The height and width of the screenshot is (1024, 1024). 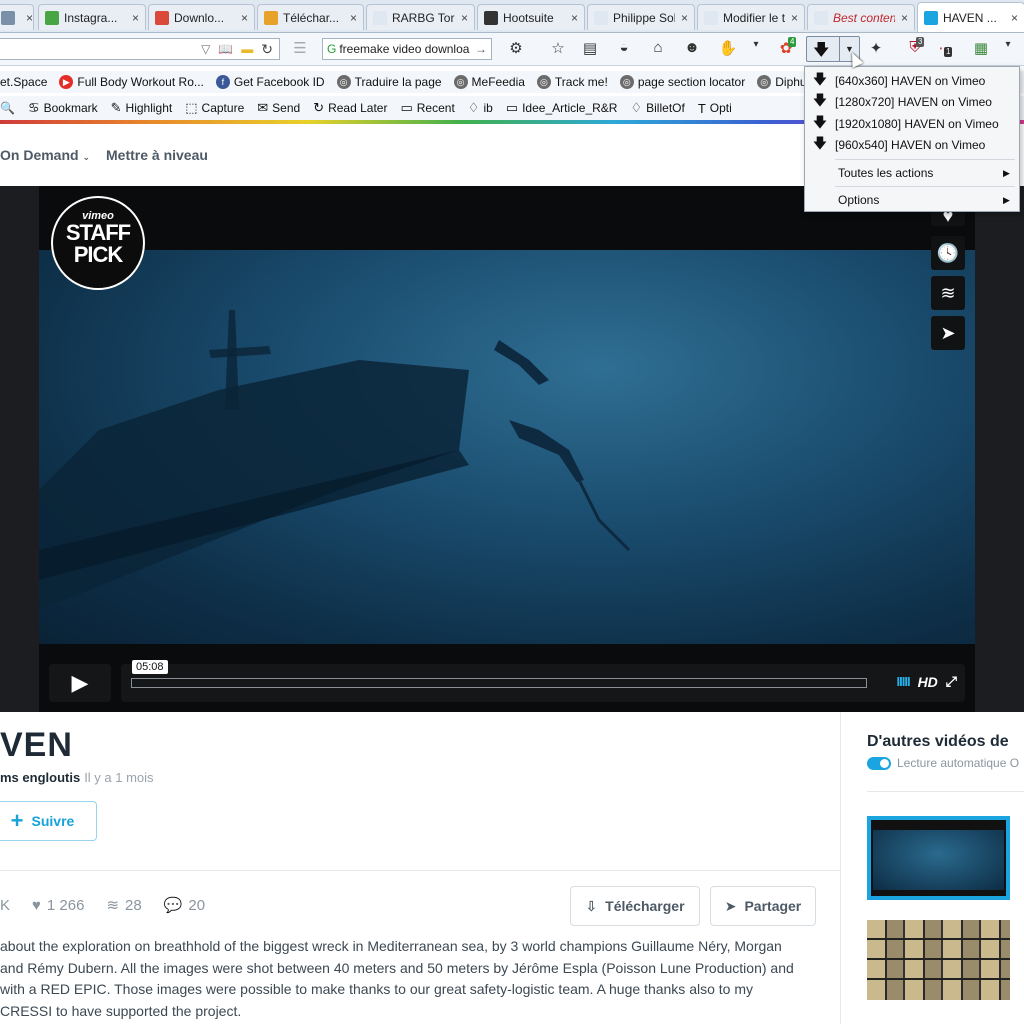 I want to click on menu-all-actions: Toutes les actions ▶, so click(x=912, y=173).